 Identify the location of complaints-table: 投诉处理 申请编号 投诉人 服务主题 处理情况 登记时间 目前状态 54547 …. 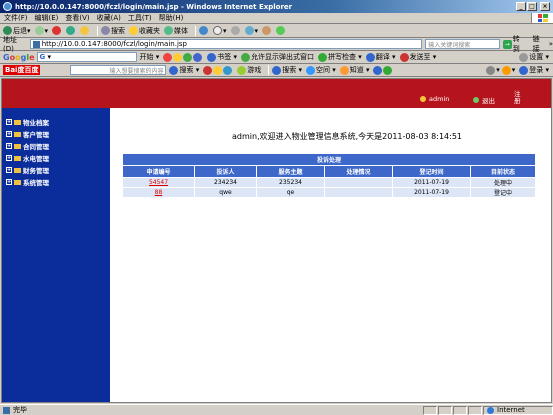
(329, 175).